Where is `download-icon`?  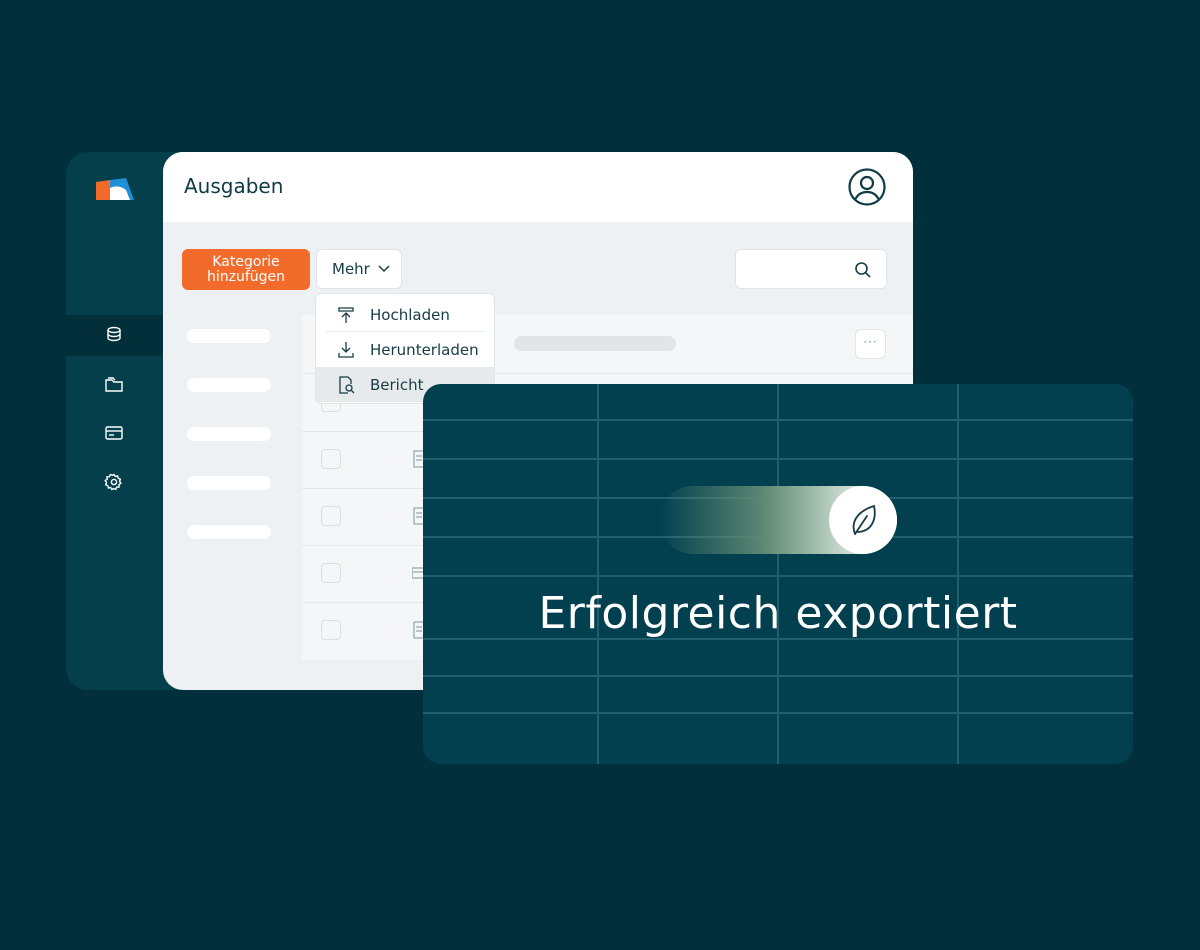
download-icon is located at coordinates (346, 349).